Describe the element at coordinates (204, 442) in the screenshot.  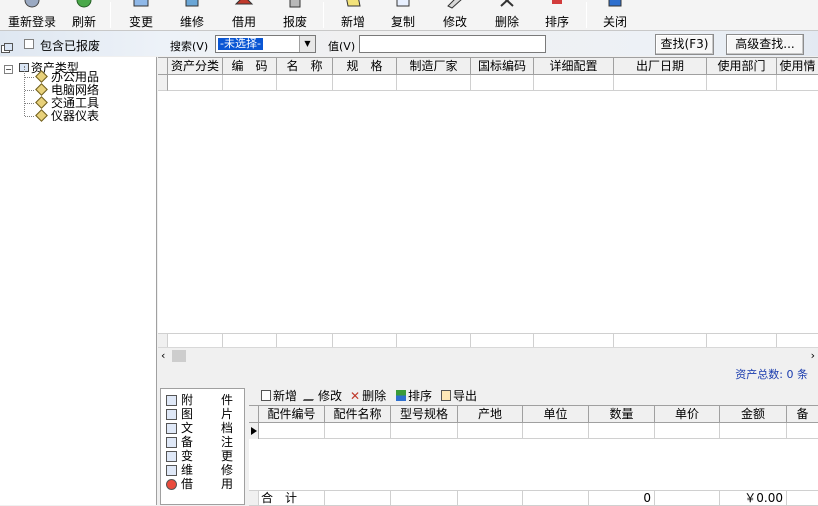
I see `list-item-note: 备注` at that location.